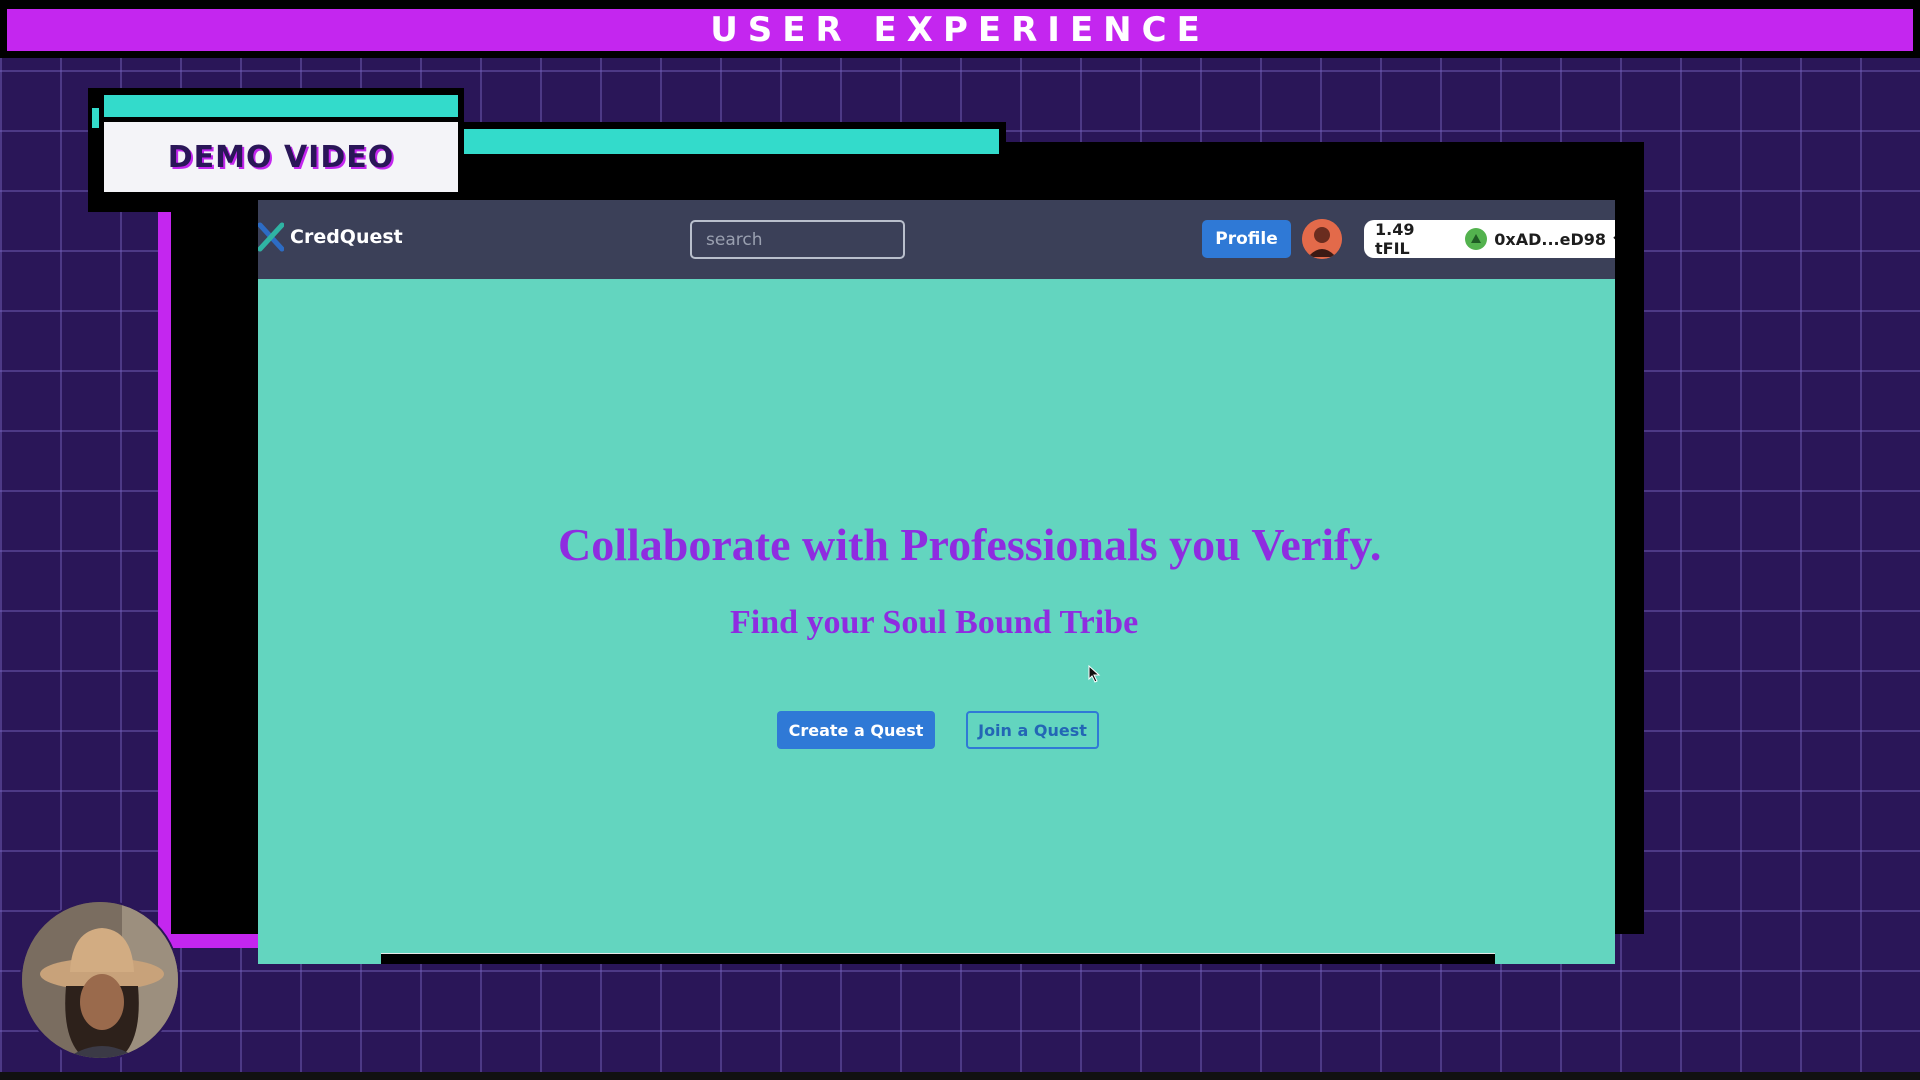 The height and width of the screenshot is (1080, 1920). I want to click on chevron-down-icon, so click(1614, 238).